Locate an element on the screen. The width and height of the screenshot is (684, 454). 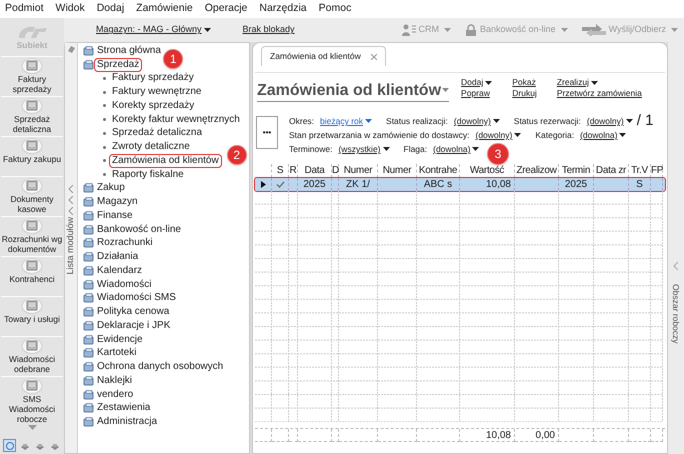
tab: Zamówienia od klientów is located at coordinates (323, 56).